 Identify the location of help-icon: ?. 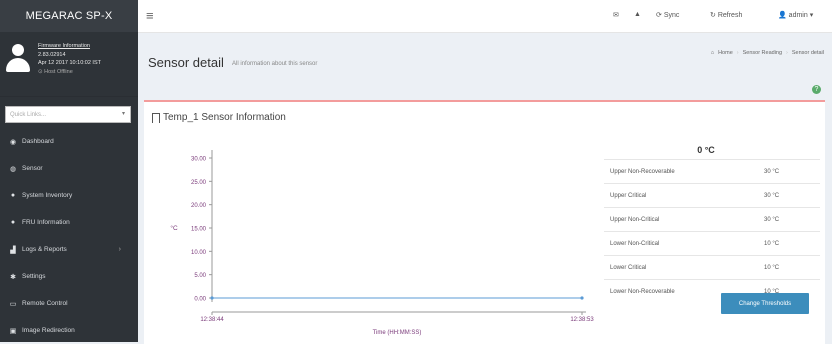
(816, 89).